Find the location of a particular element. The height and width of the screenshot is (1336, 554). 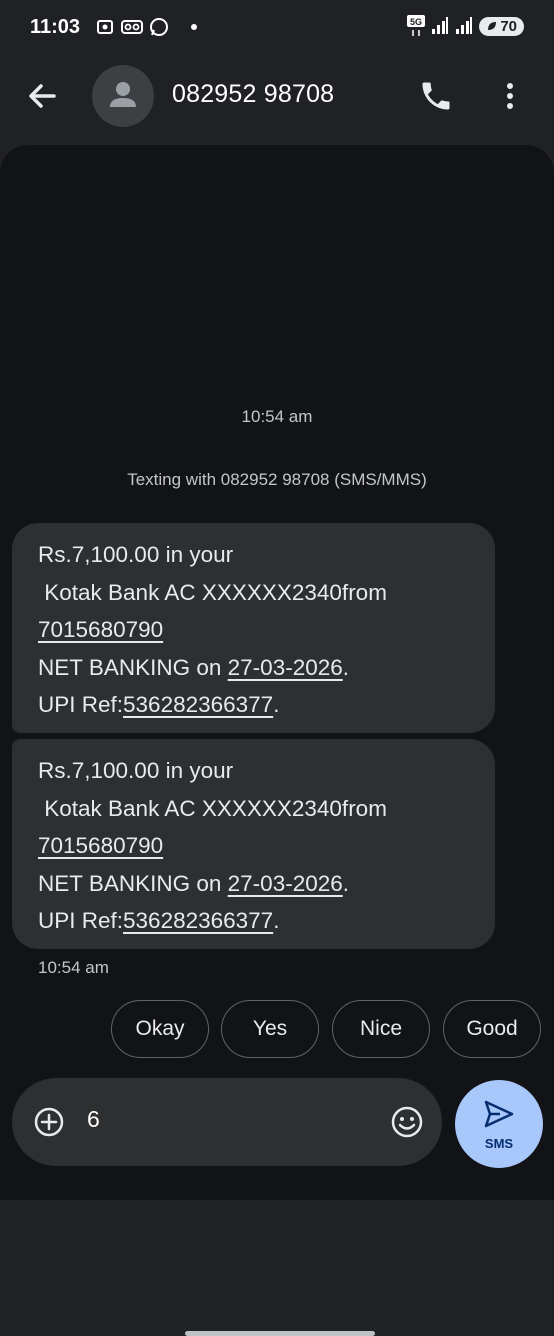

svg-text: 5G is located at coordinates (416, 22).